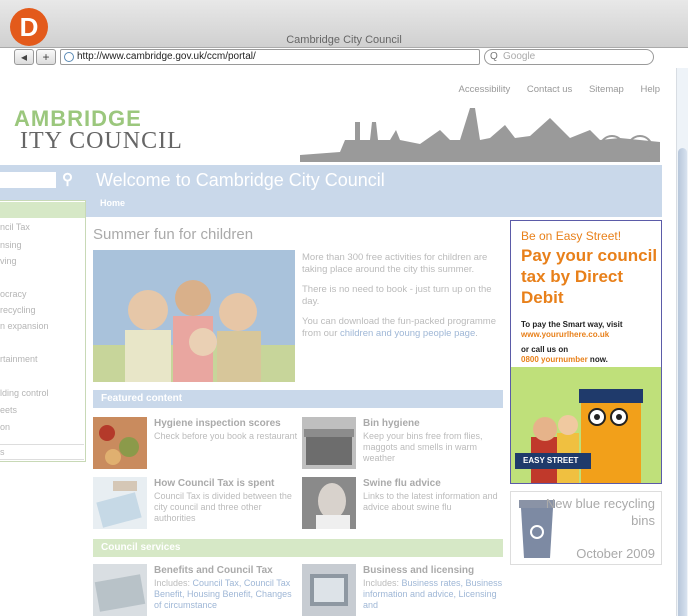 This screenshot has width=688, height=616. I want to click on sidebar-item-entertainment: rtainment, so click(19, 359).